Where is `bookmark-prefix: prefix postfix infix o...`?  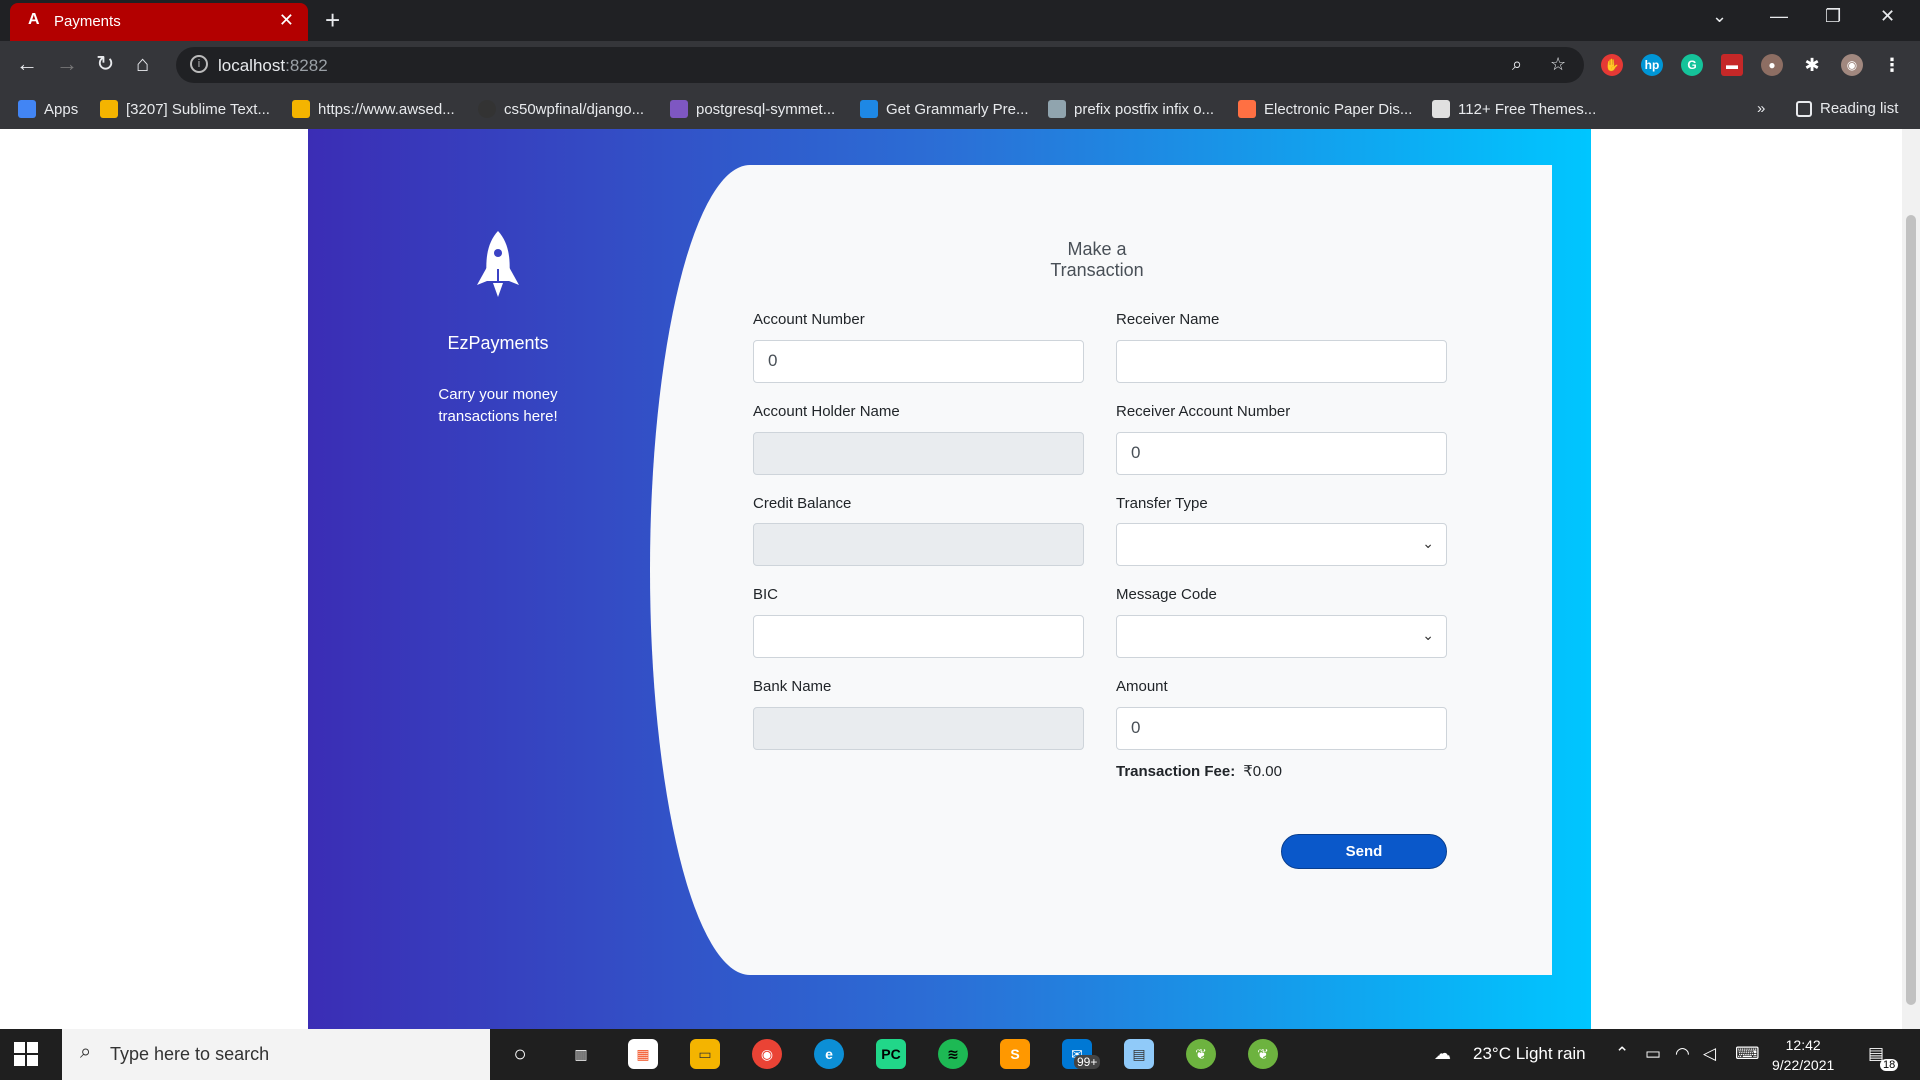
bookmark-prefix: prefix postfix infix o... is located at coordinates (1131, 109).